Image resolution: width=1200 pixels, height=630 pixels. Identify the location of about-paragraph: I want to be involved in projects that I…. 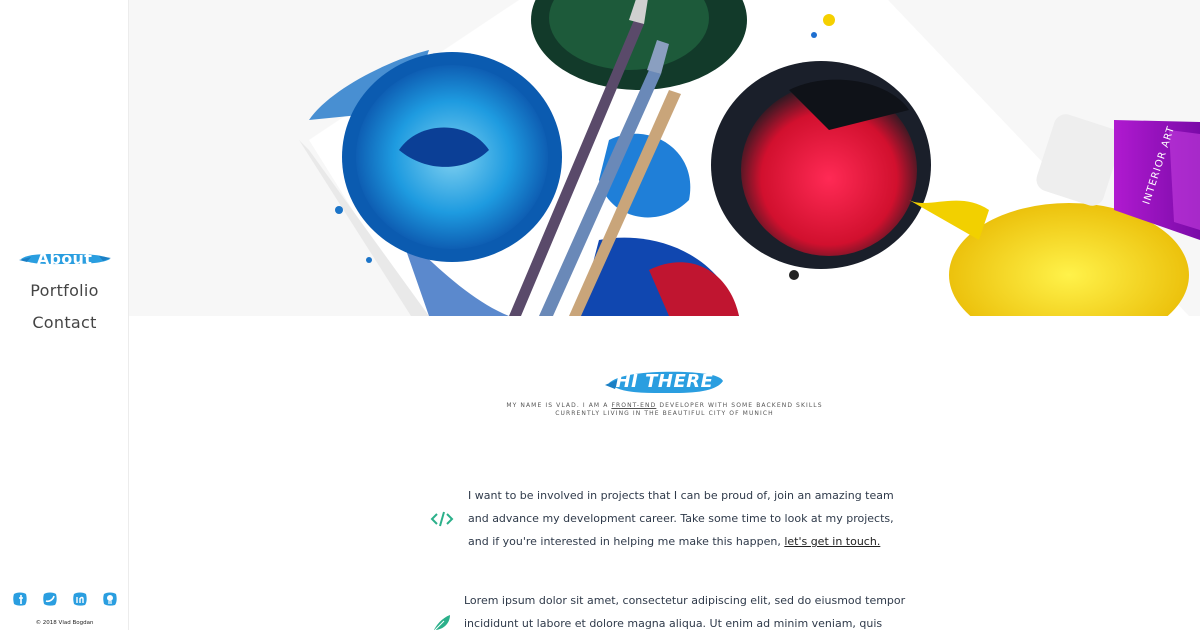
(689, 518).